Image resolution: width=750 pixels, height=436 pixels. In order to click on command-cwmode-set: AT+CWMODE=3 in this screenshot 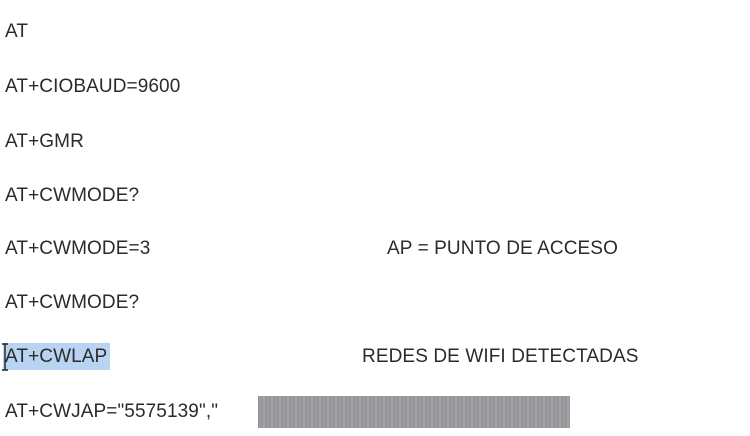, I will do `click(78, 248)`.